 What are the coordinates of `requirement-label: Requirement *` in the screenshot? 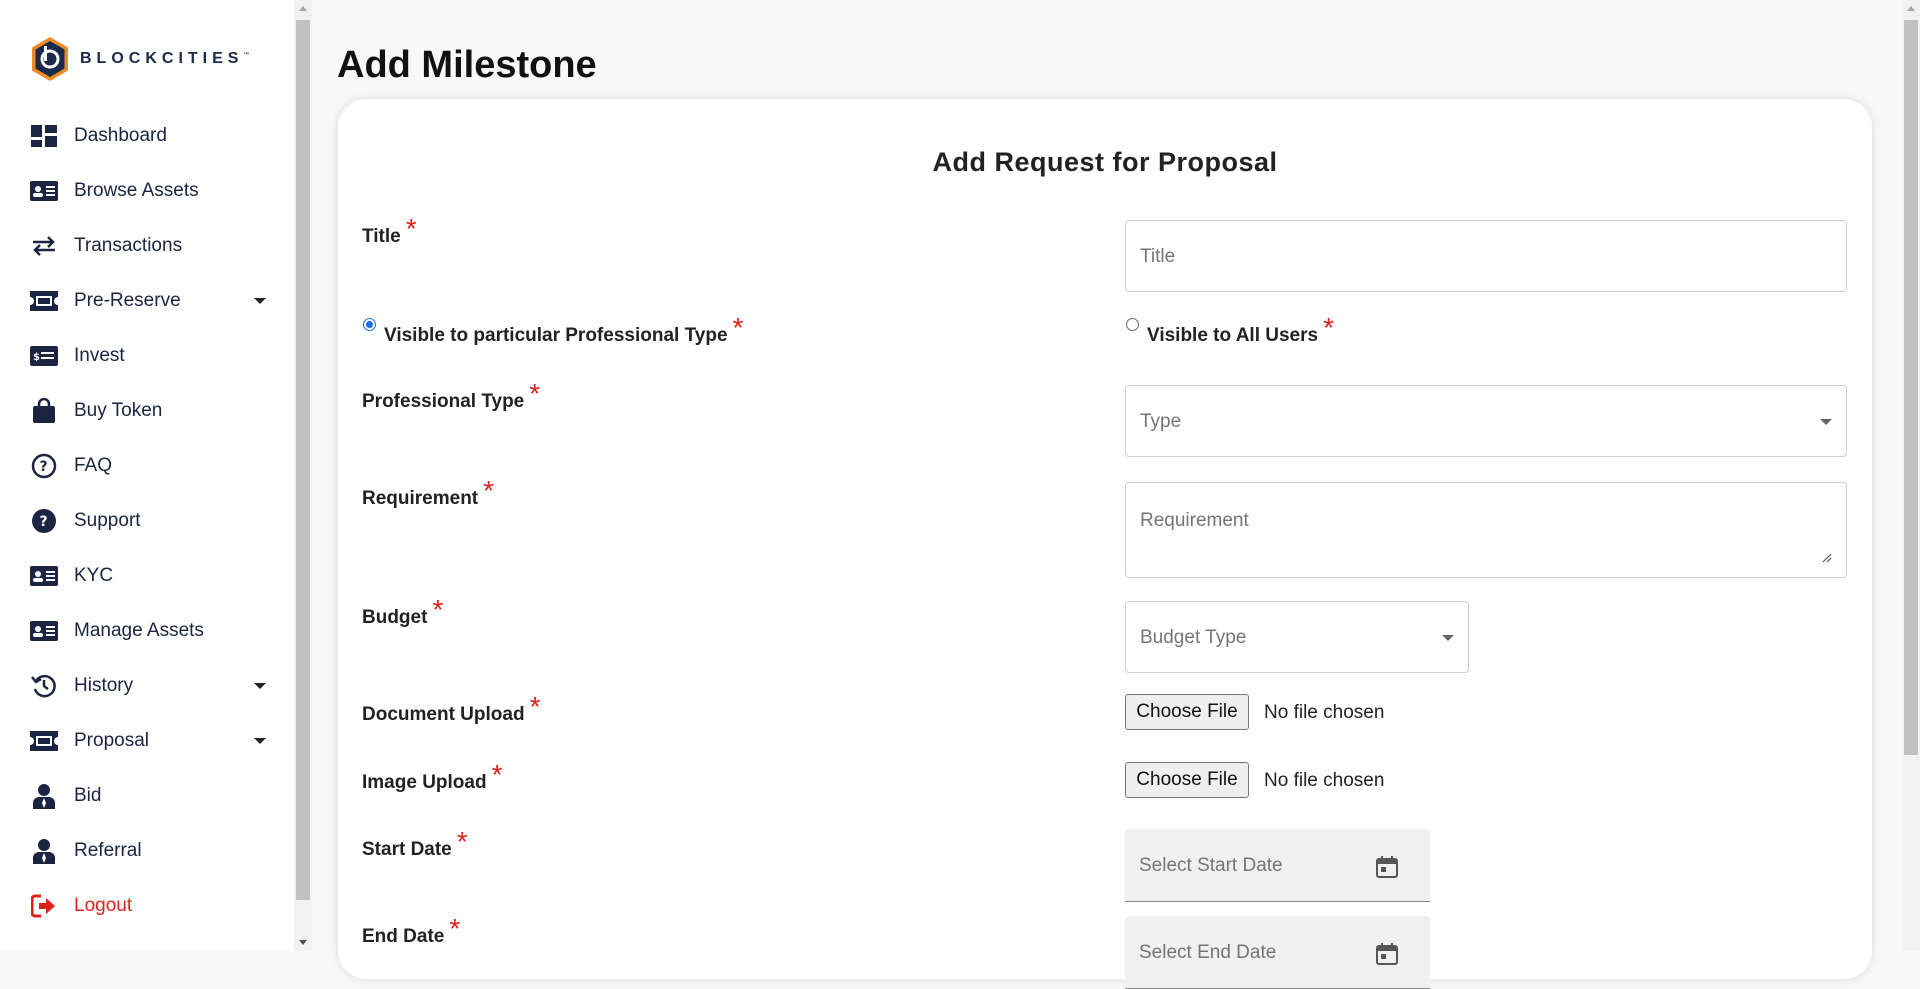 It's located at (428, 492).